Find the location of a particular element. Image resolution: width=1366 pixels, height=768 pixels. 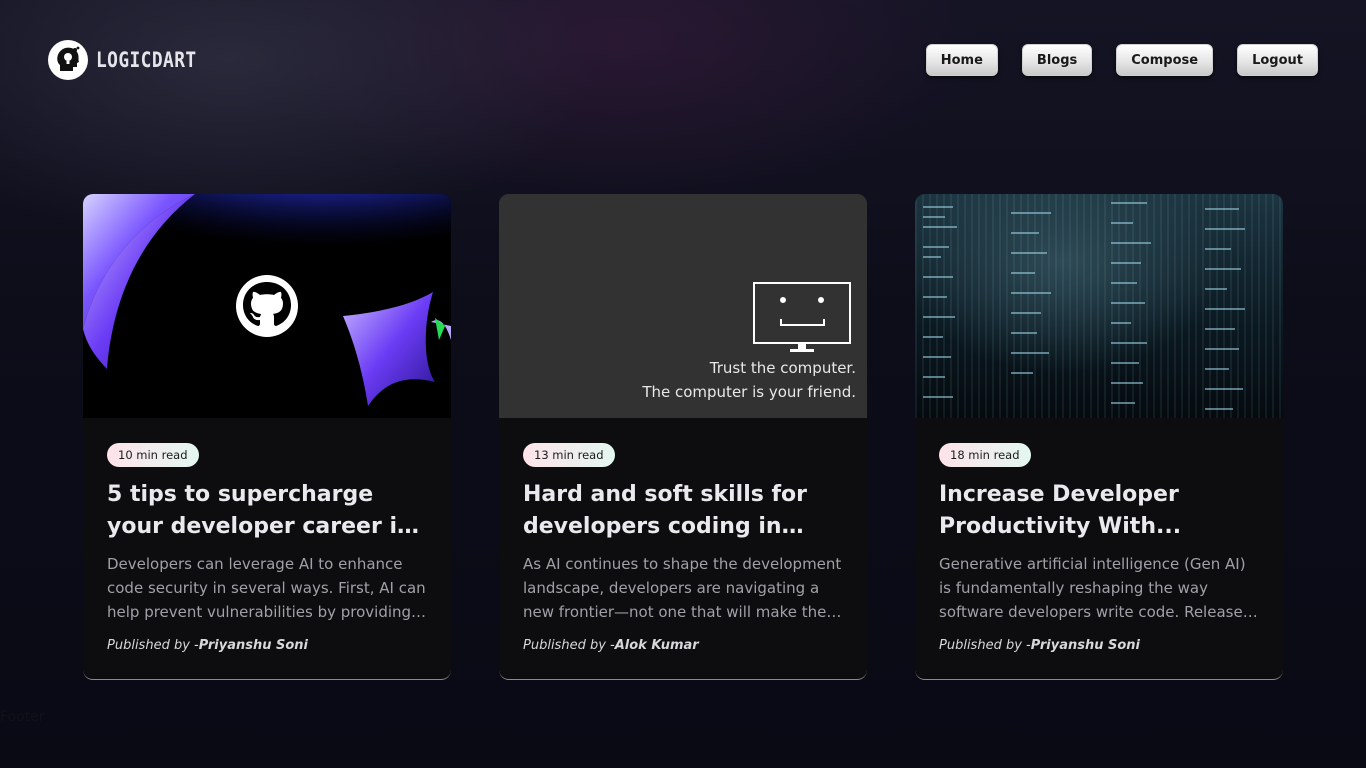

brand-name: LOGICDART is located at coordinates (146, 60).